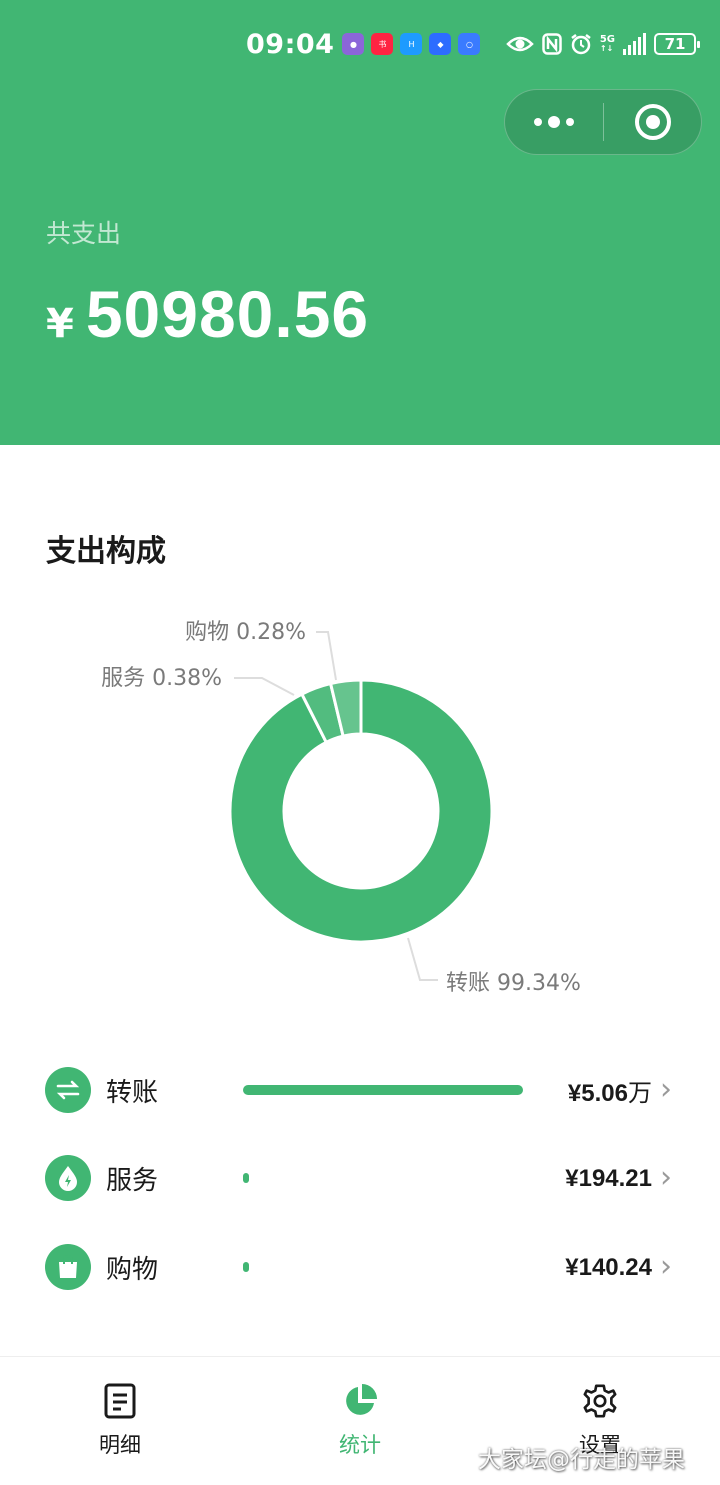  I want to click on nfc-icon, so click(552, 44).